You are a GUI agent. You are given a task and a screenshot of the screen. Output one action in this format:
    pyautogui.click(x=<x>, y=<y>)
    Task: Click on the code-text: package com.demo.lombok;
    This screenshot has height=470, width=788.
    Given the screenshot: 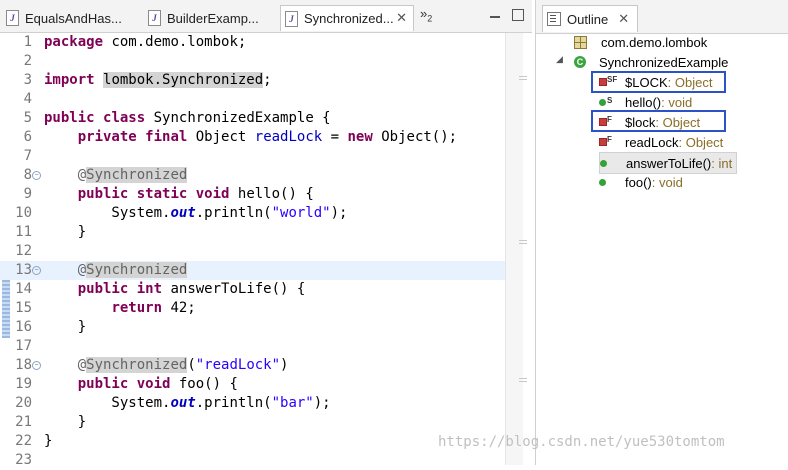 What is the action you would take?
    pyautogui.click(x=145, y=42)
    